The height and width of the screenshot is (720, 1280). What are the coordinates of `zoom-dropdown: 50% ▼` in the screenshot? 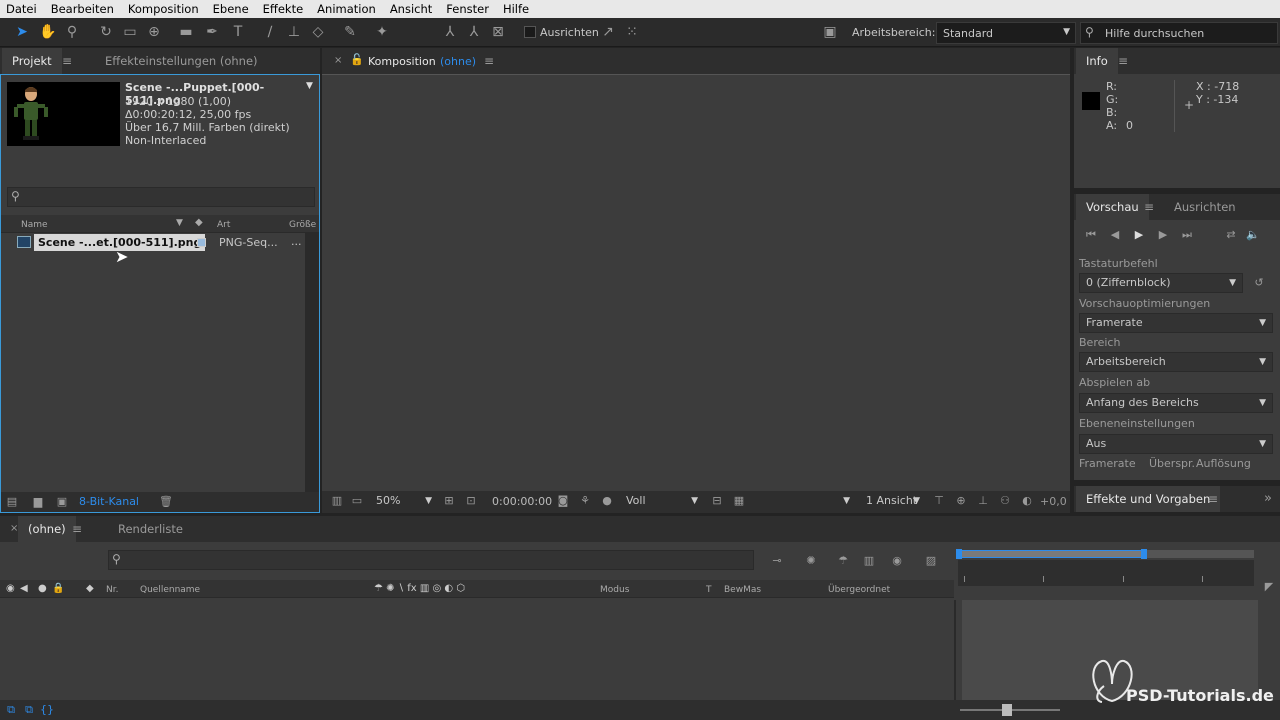 It's located at (404, 502).